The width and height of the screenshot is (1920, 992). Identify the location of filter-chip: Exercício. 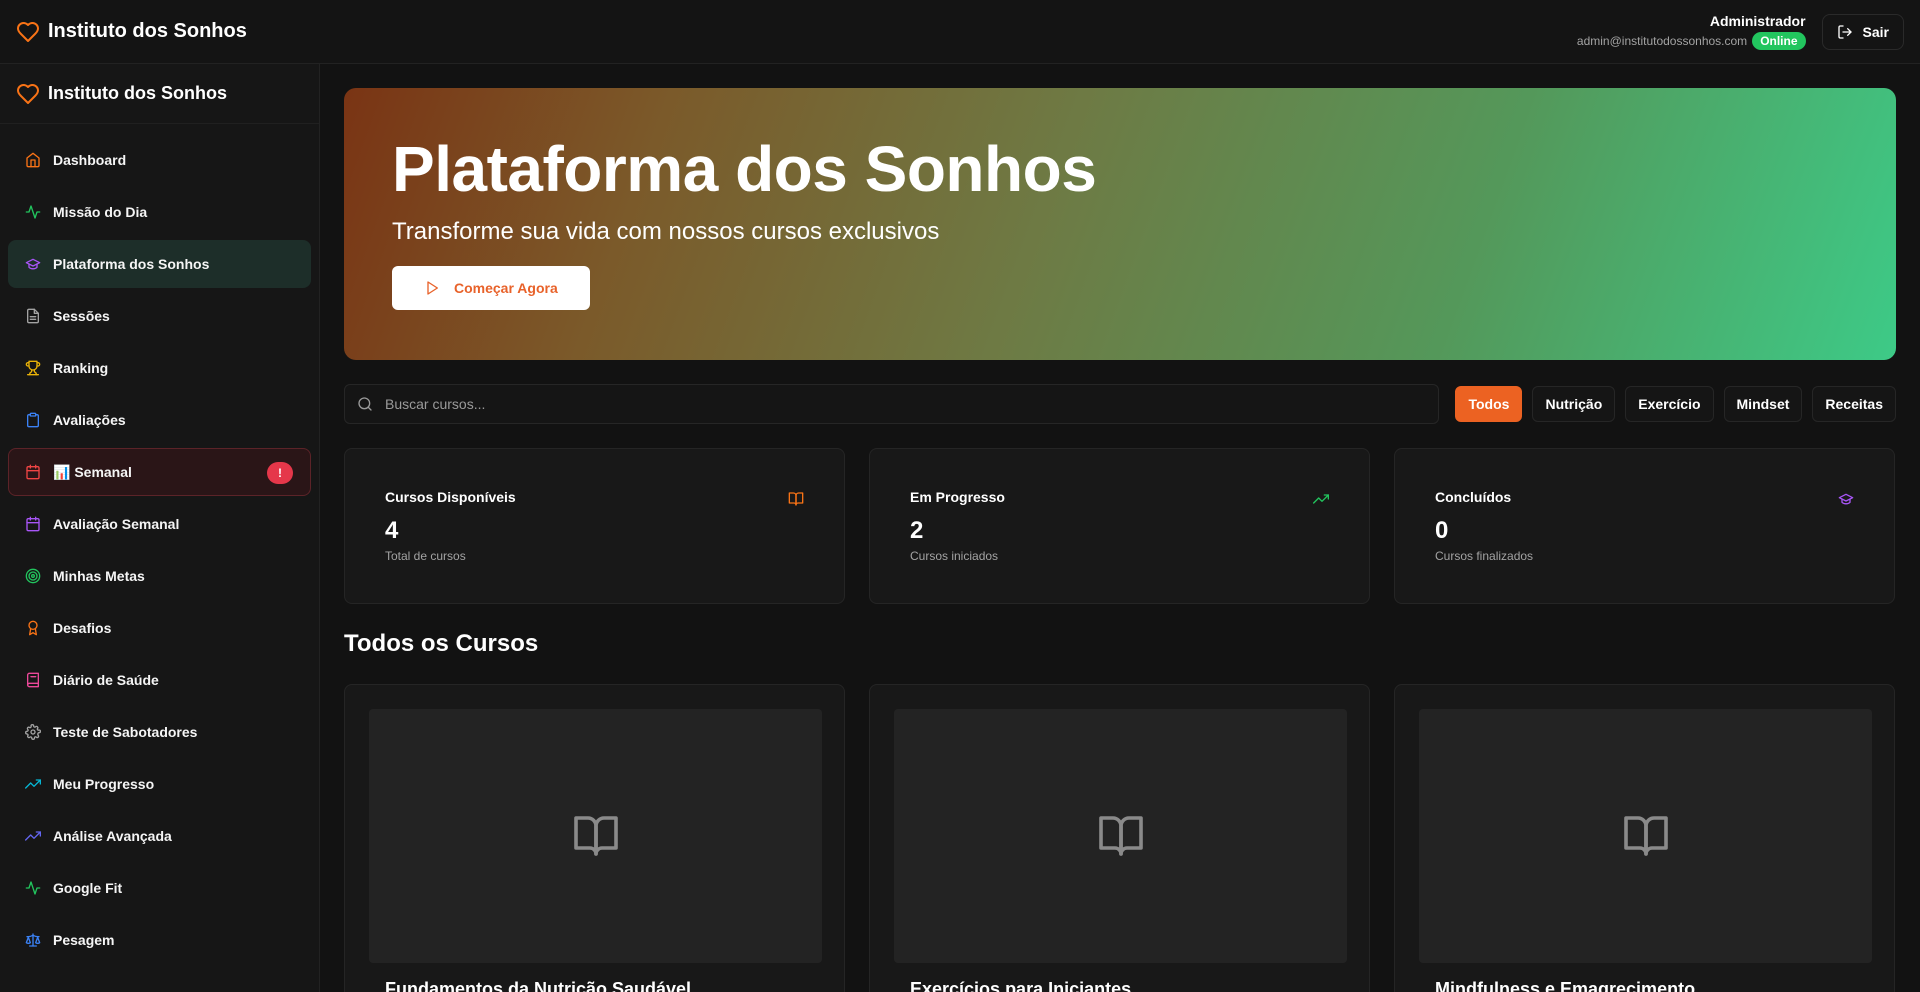
(1669, 404).